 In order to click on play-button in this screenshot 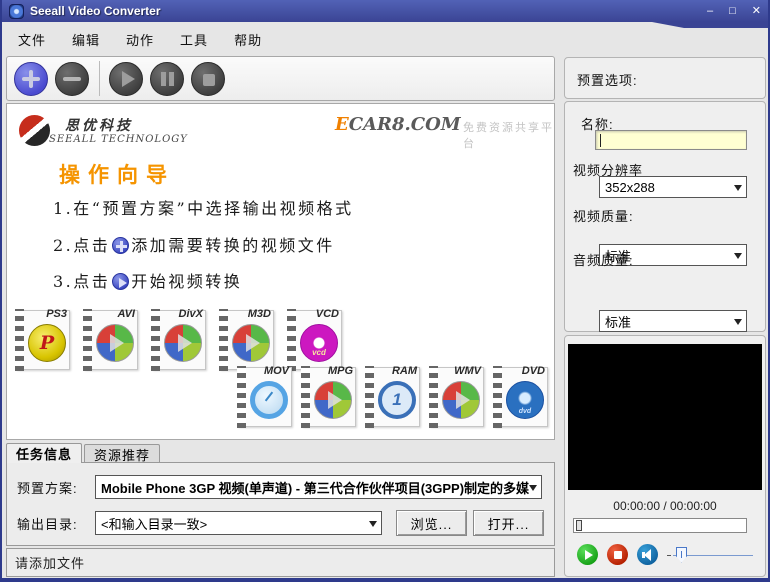, I will do `click(126, 79)`.